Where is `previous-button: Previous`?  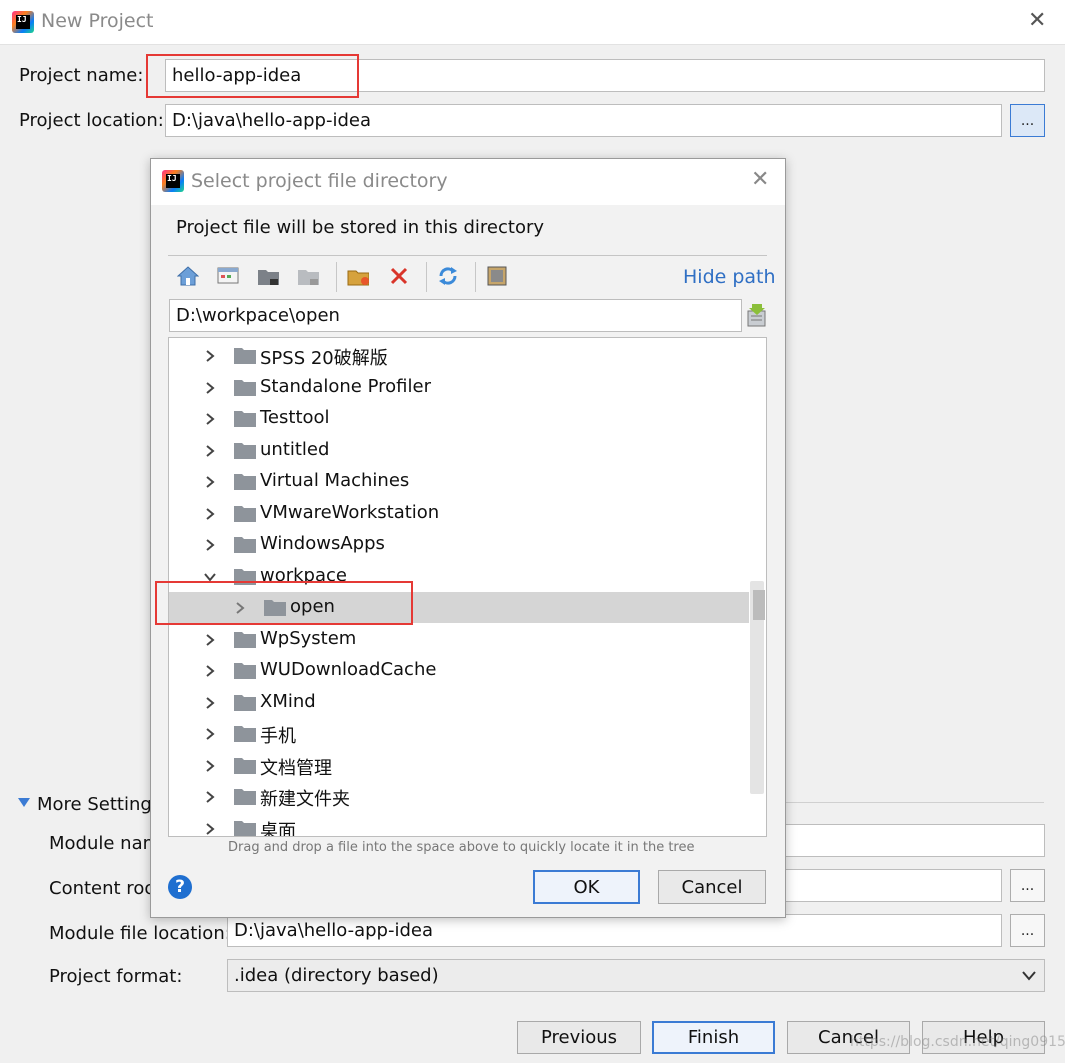
previous-button: Previous is located at coordinates (579, 1037).